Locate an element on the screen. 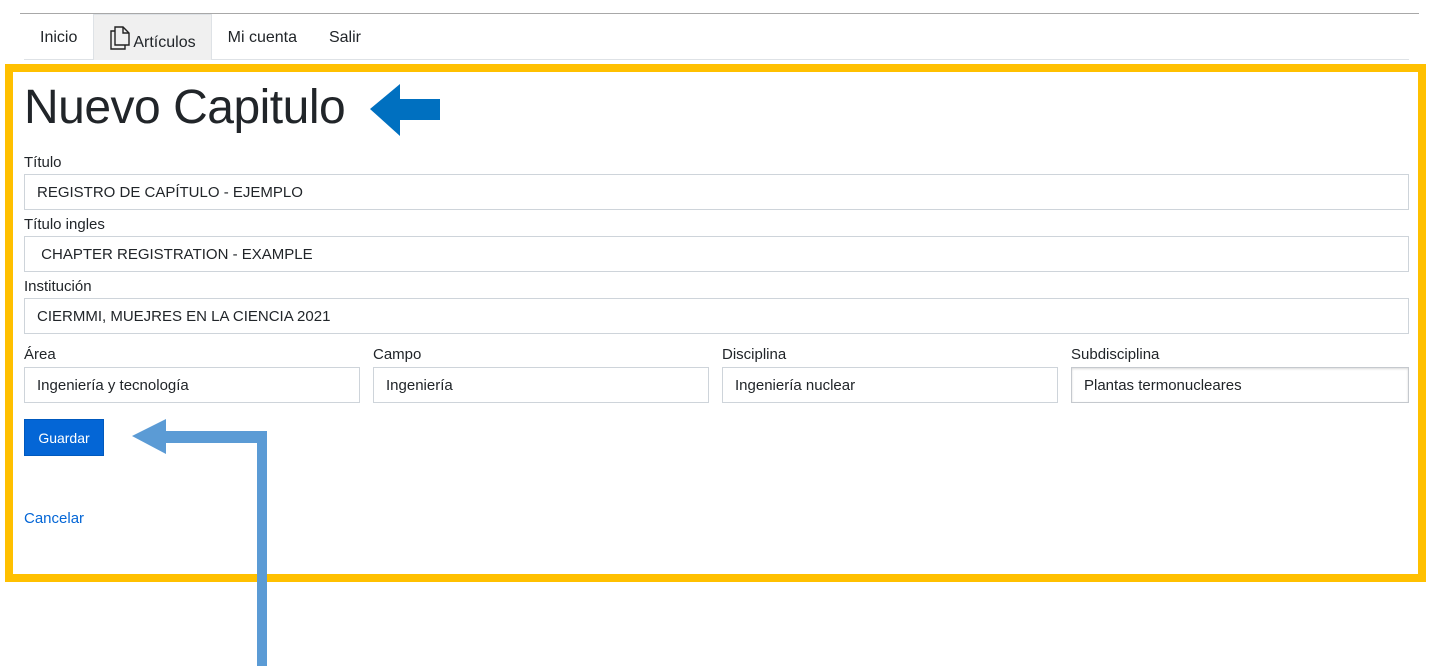  tab-mi-cuenta: Mi cuenta is located at coordinates (262, 37).